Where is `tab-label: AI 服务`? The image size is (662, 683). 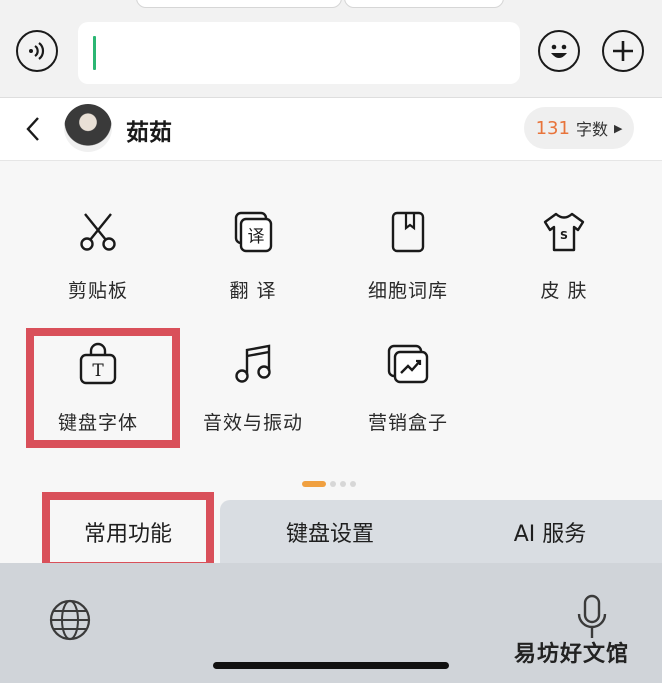
tab-label: AI 服务 is located at coordinates (550, 534).